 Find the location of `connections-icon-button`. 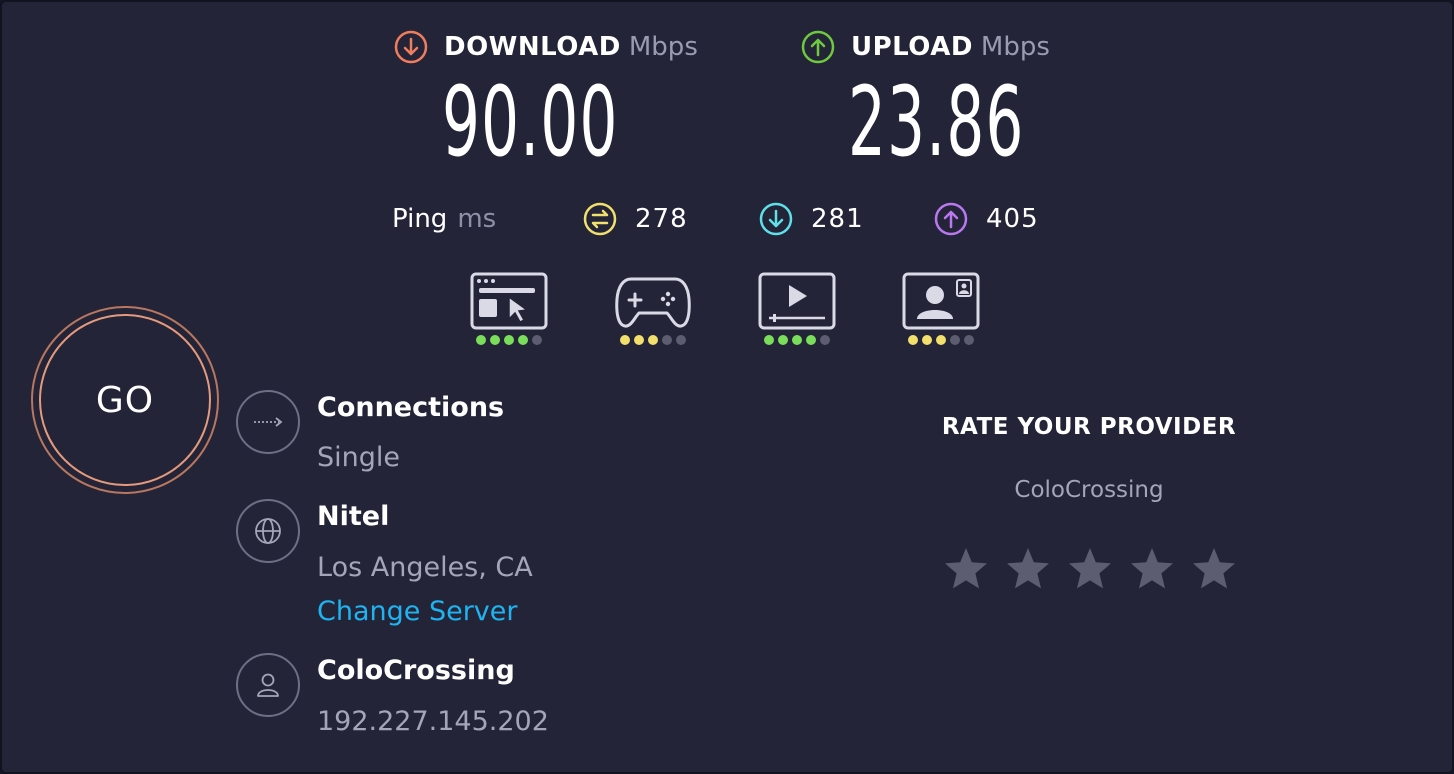

connections-icon-button is located at coordinates (268, 422).